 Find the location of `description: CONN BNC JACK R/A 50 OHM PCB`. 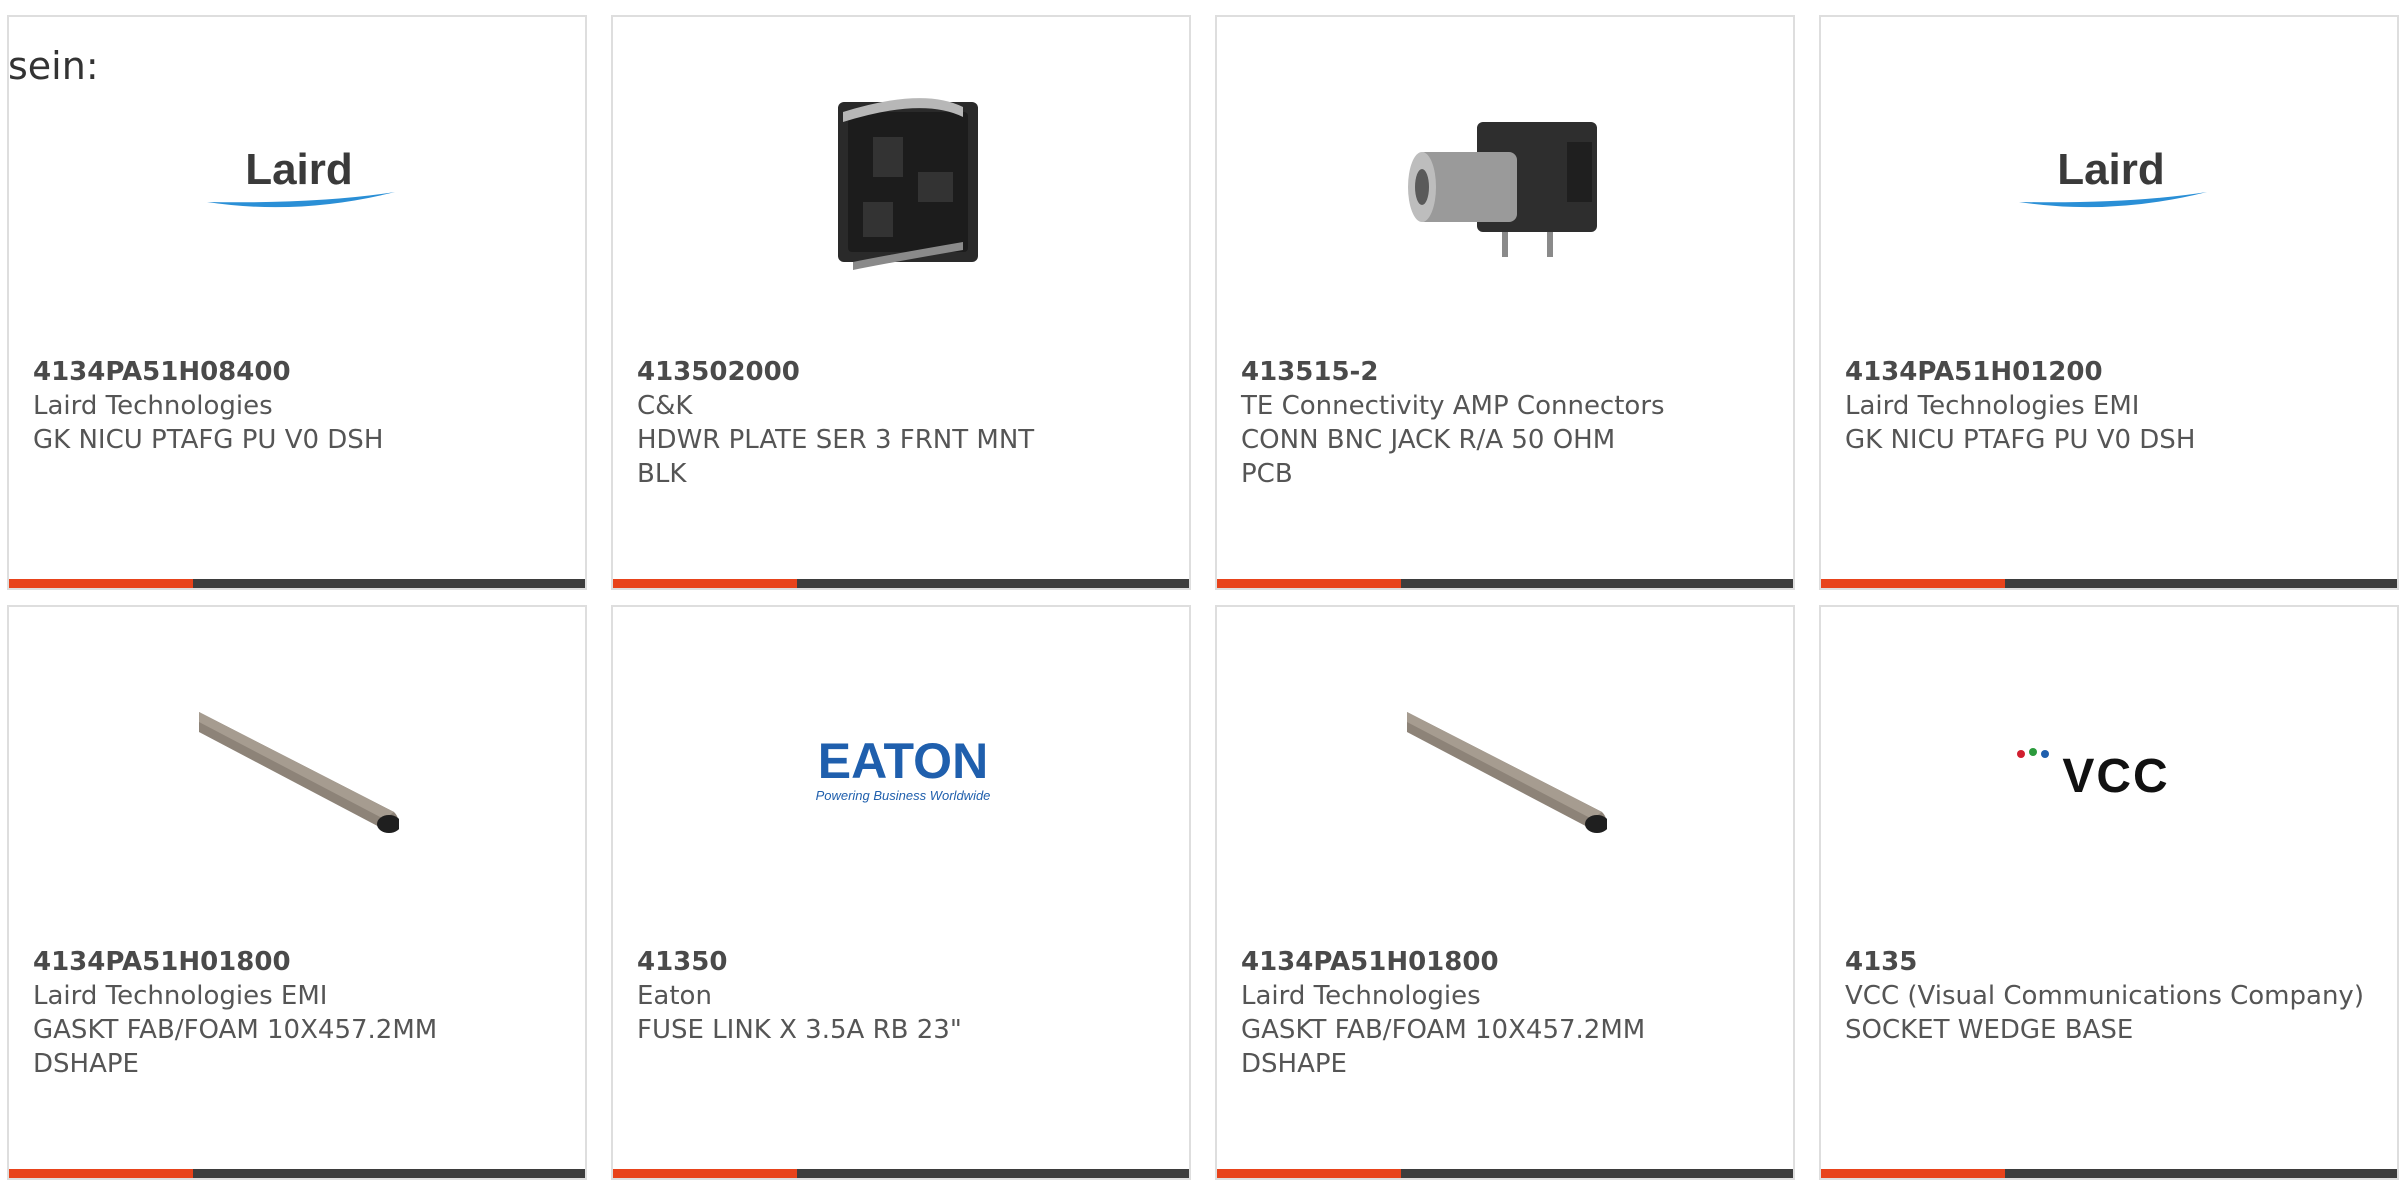

description: CONN BNC JACK R/A 50 OHM PCB is located at coordinates (1428, 457).